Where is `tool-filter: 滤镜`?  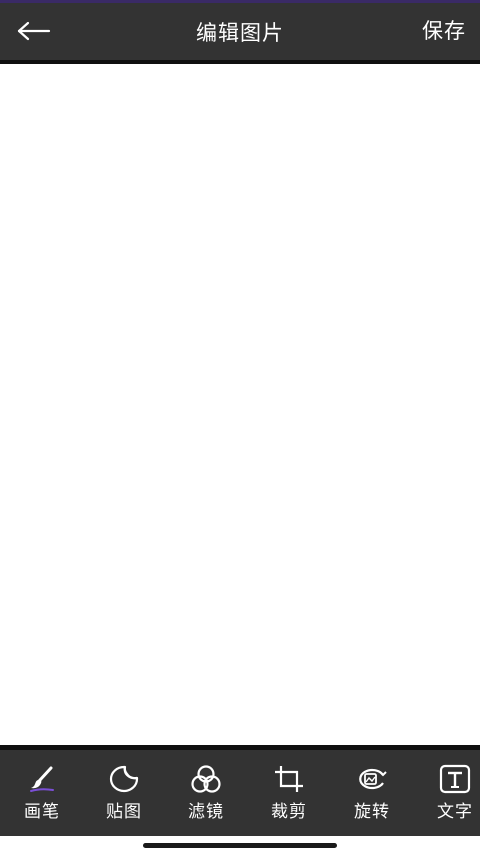 tool-filter: 滤镜 is located at coordinates (206, 795).